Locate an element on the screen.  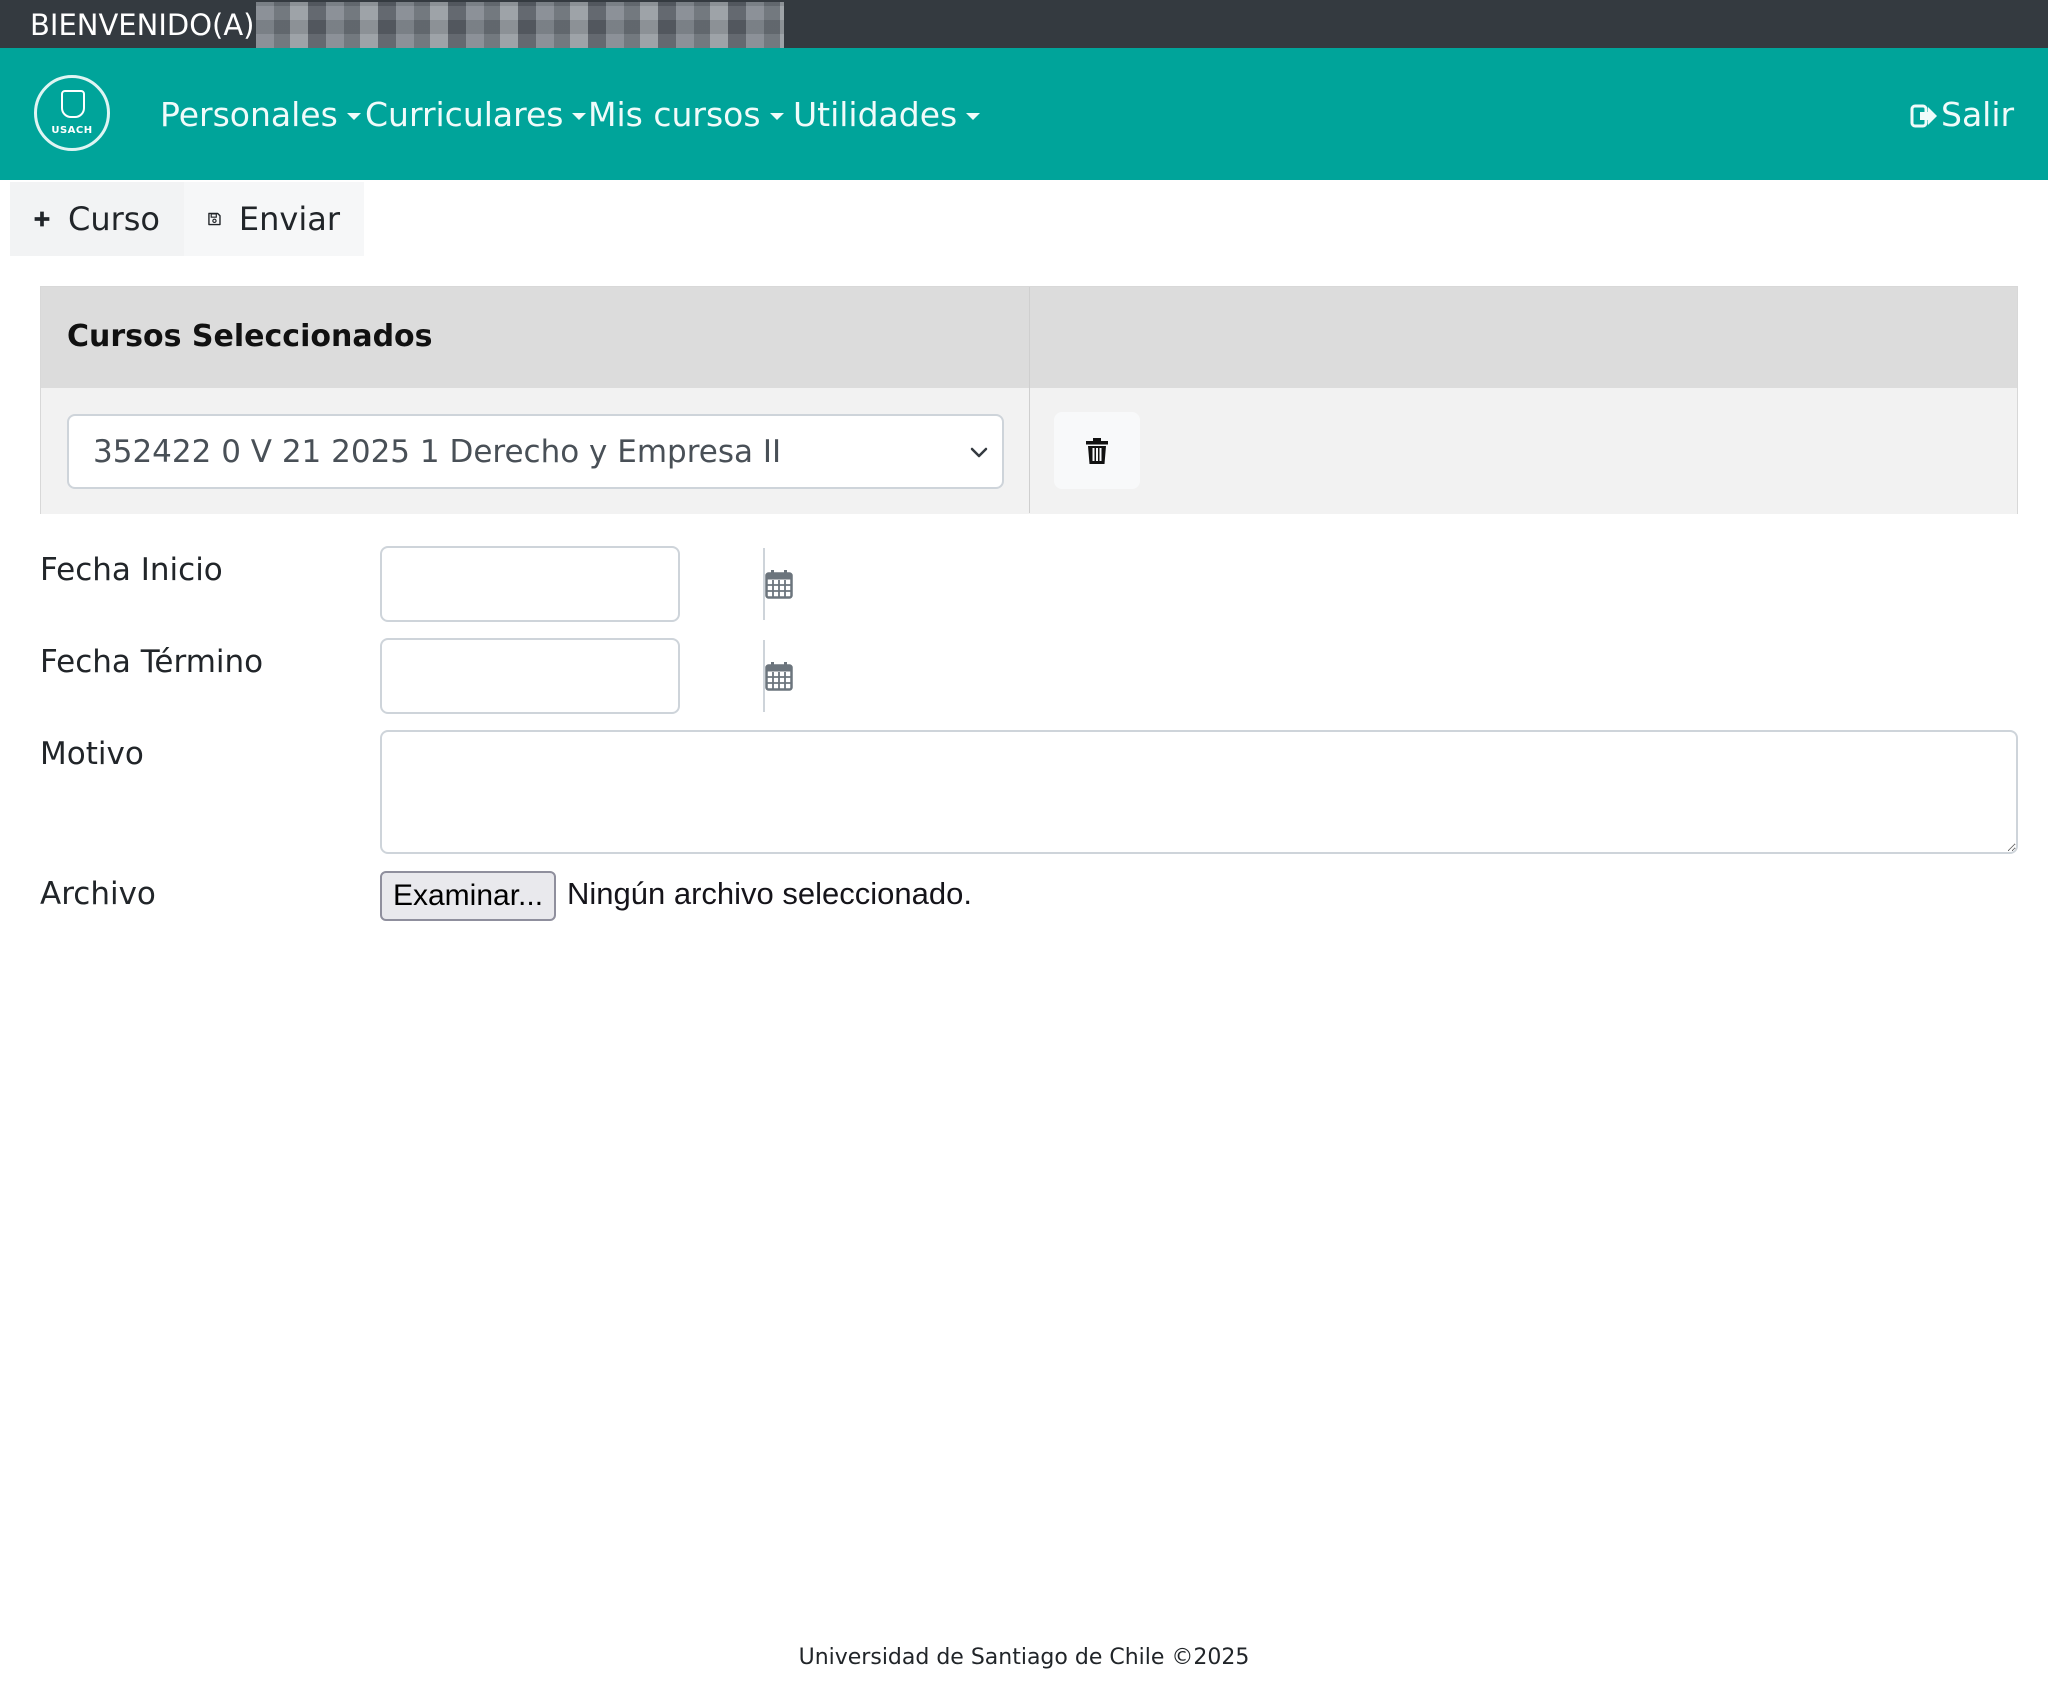
redacted-user-name is located at coordinates (520, 25).